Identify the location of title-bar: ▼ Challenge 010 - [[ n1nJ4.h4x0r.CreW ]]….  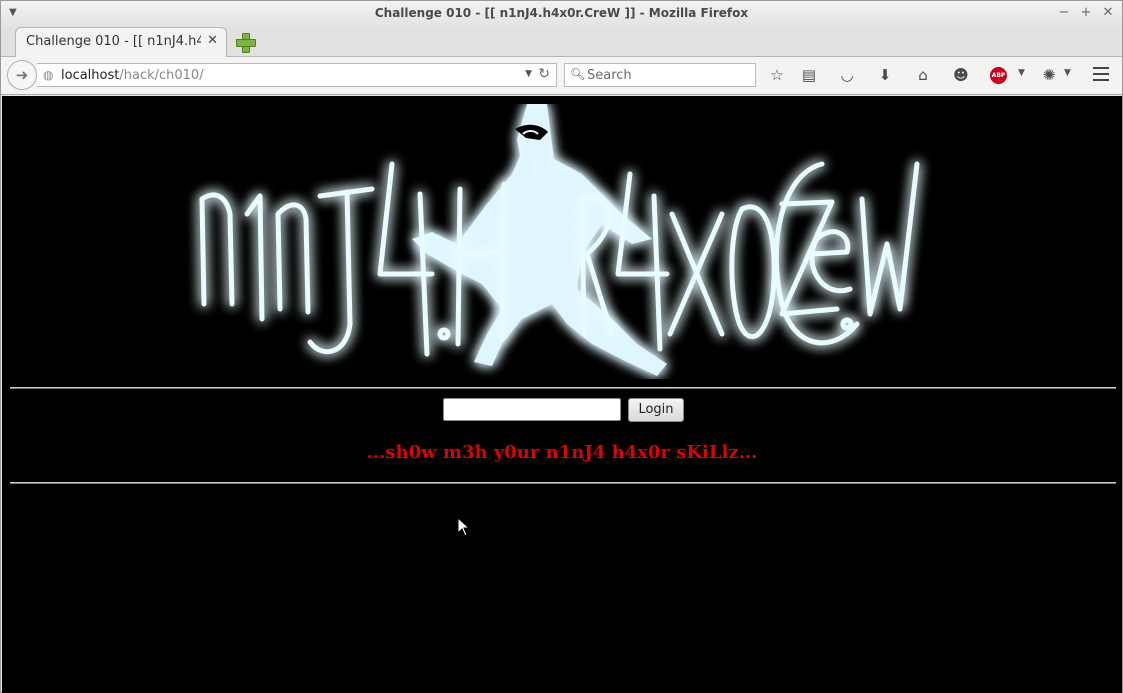
(561, 14).